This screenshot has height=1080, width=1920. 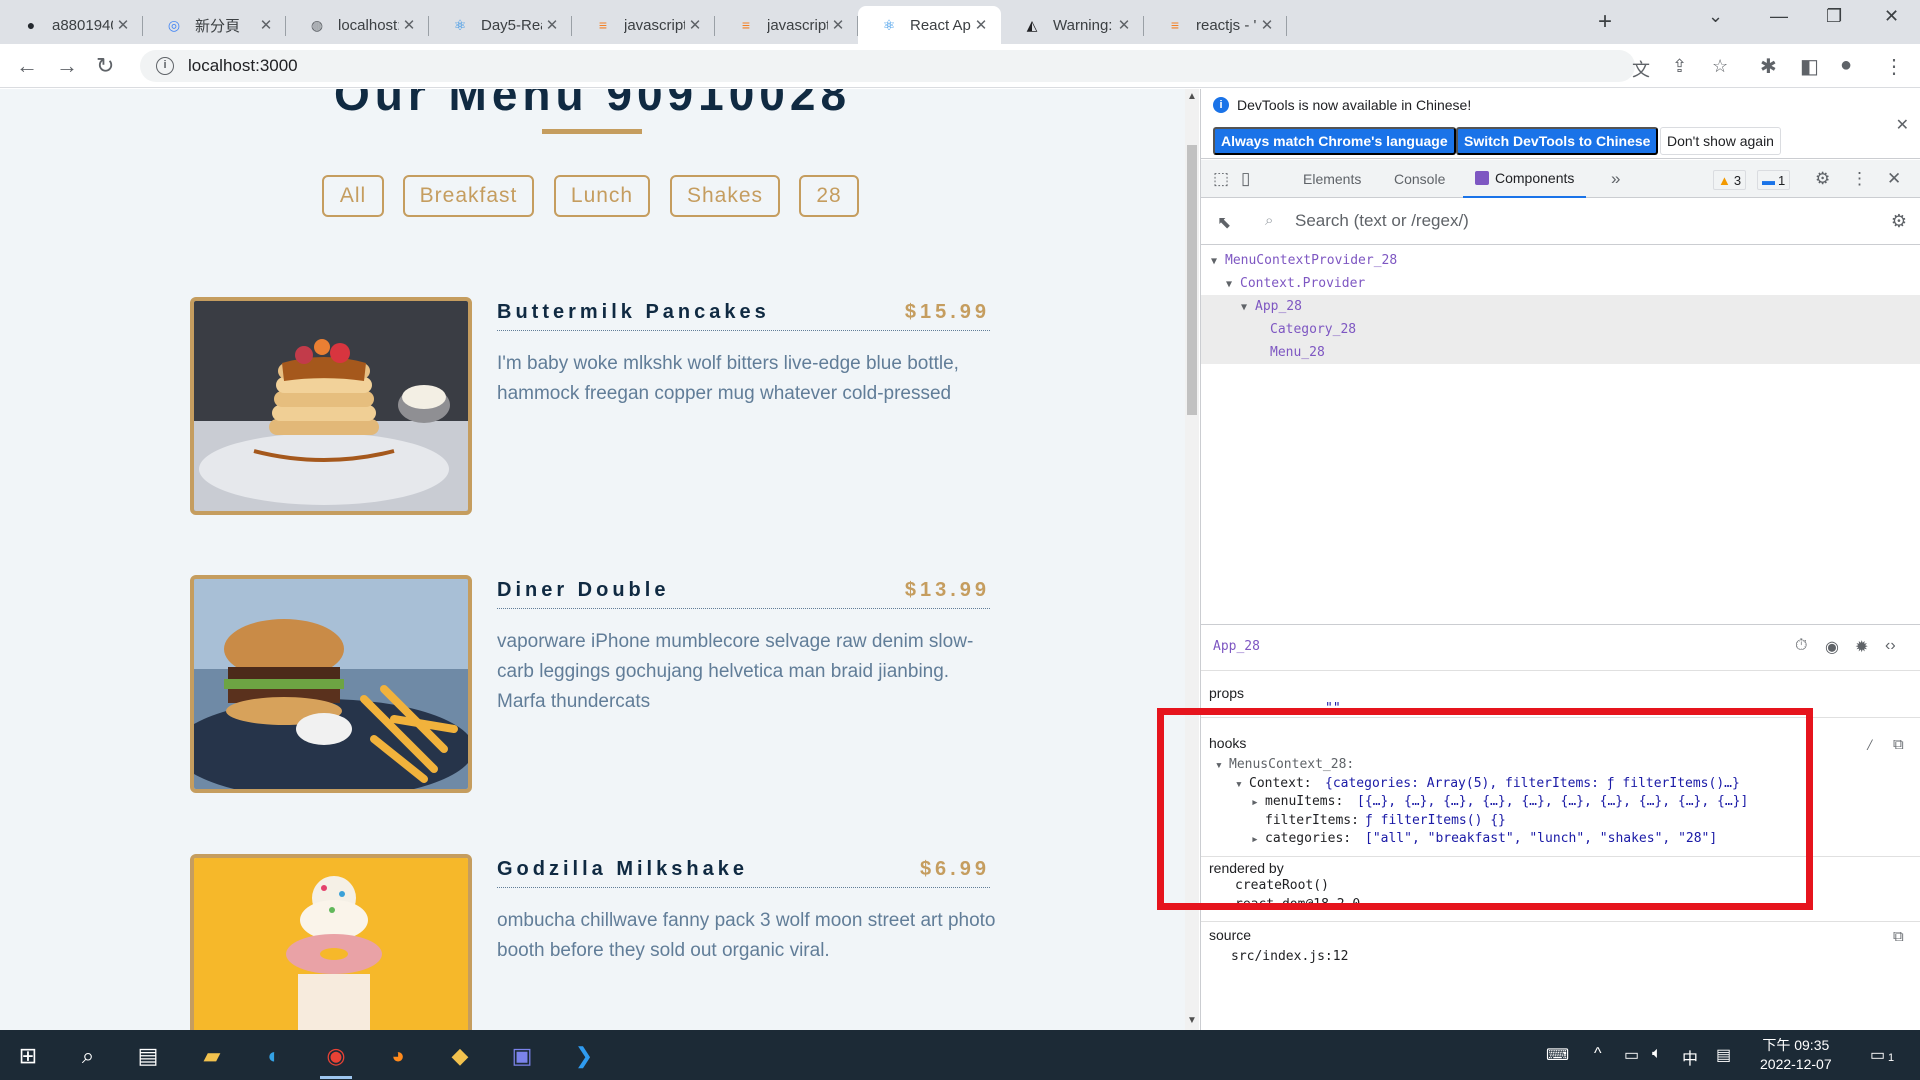 I want to click on browser-tab: ⚛ Day5-React H✕, so click(x=500, y=25).